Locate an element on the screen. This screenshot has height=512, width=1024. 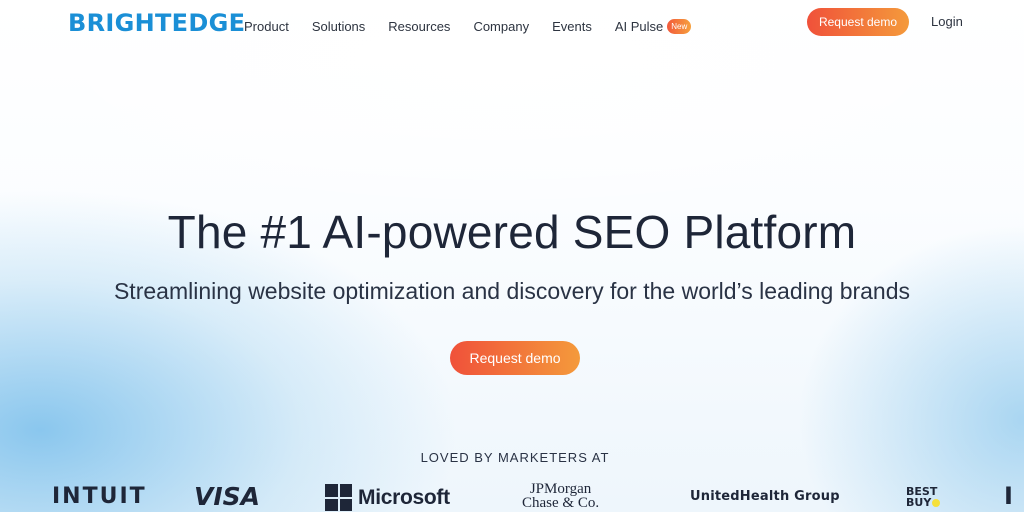
microsoft-logo-text: Microsoft is located at coordinates (404, 497).